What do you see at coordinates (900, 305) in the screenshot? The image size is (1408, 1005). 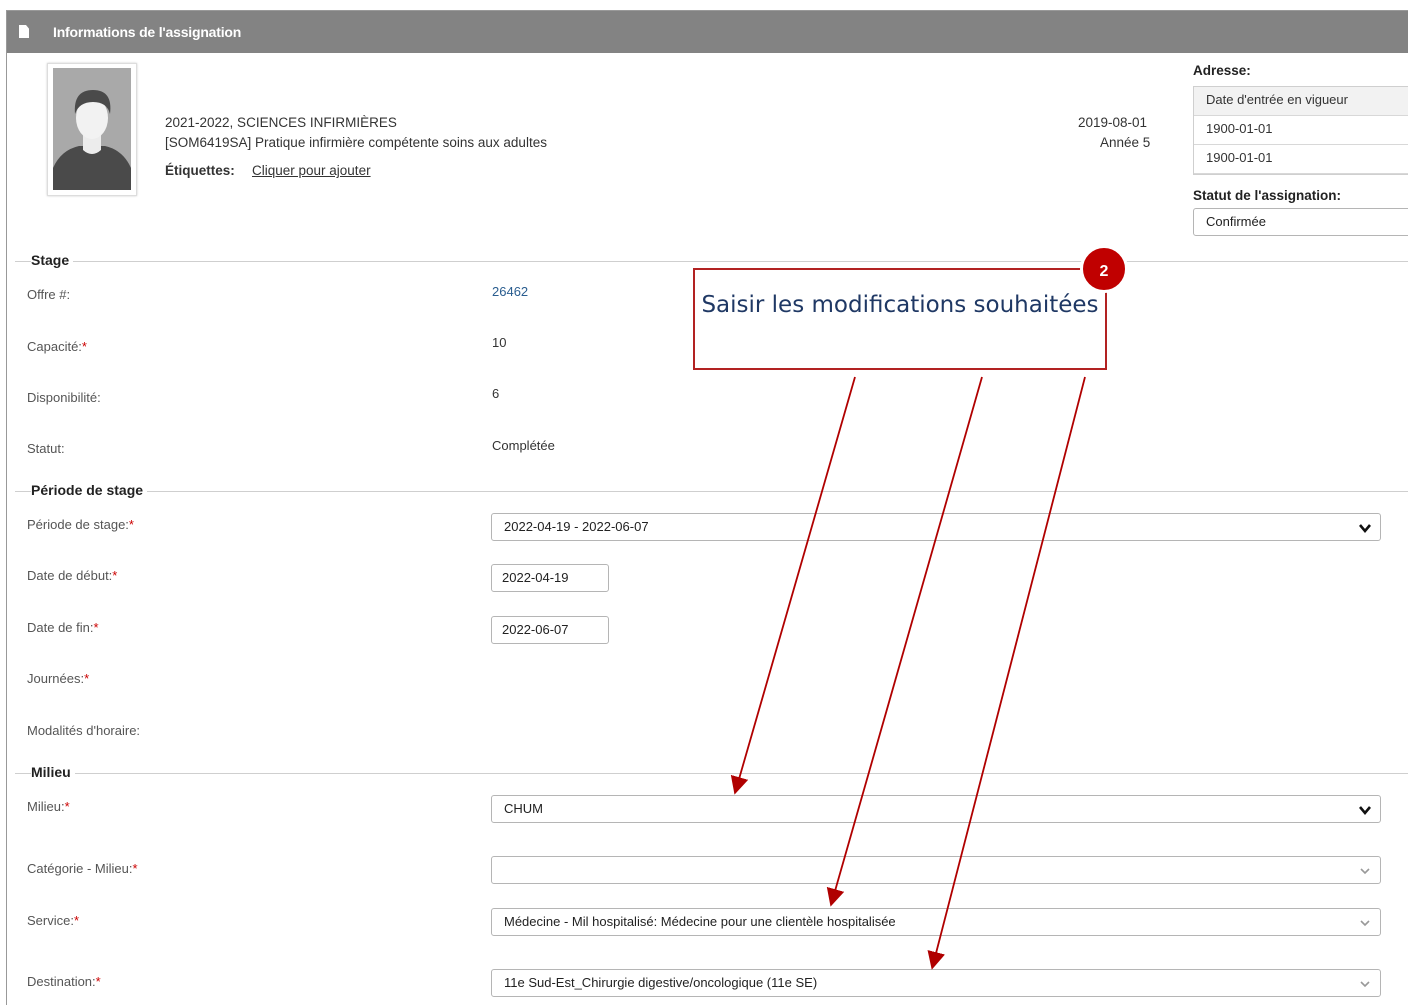 I see `annotation-text: Saisir les modifications souhaitées` at bounding box center [900, 305].